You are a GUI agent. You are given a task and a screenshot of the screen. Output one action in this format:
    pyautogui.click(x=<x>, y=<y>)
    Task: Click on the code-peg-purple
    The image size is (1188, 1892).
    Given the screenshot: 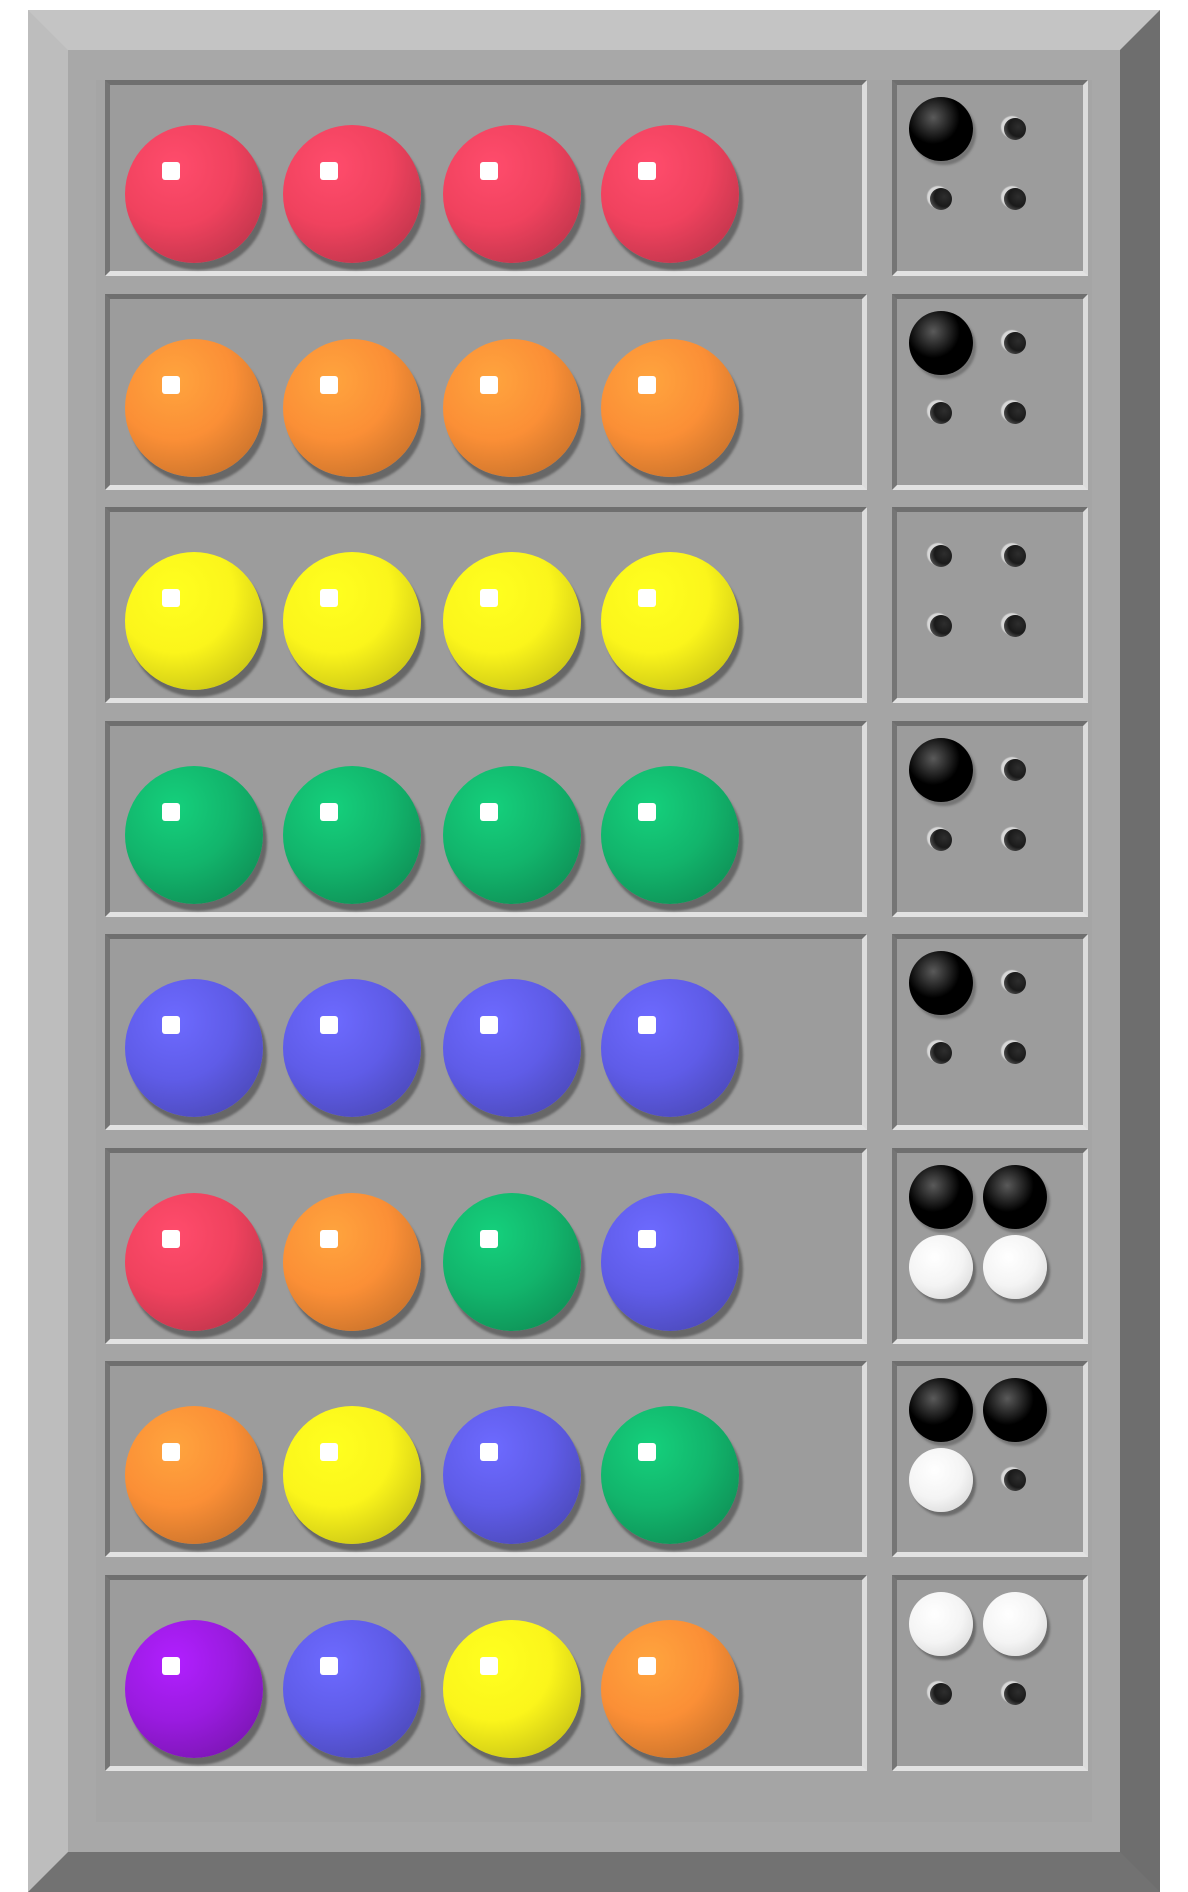 What is the action you would take?
    pyautogui.click(x=194, y=1689)
    